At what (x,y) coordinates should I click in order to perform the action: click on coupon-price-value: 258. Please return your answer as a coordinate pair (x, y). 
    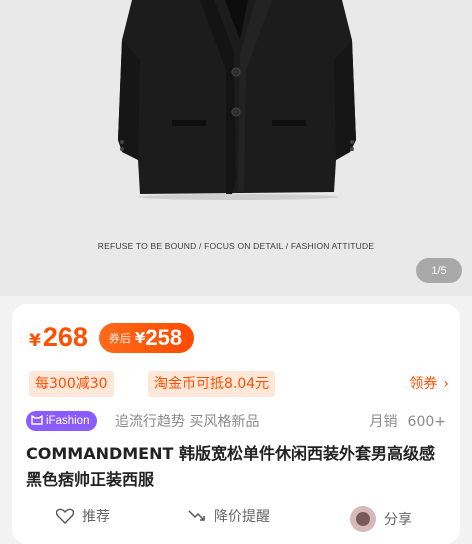
    Looking at the image, I should click on (164, 337).